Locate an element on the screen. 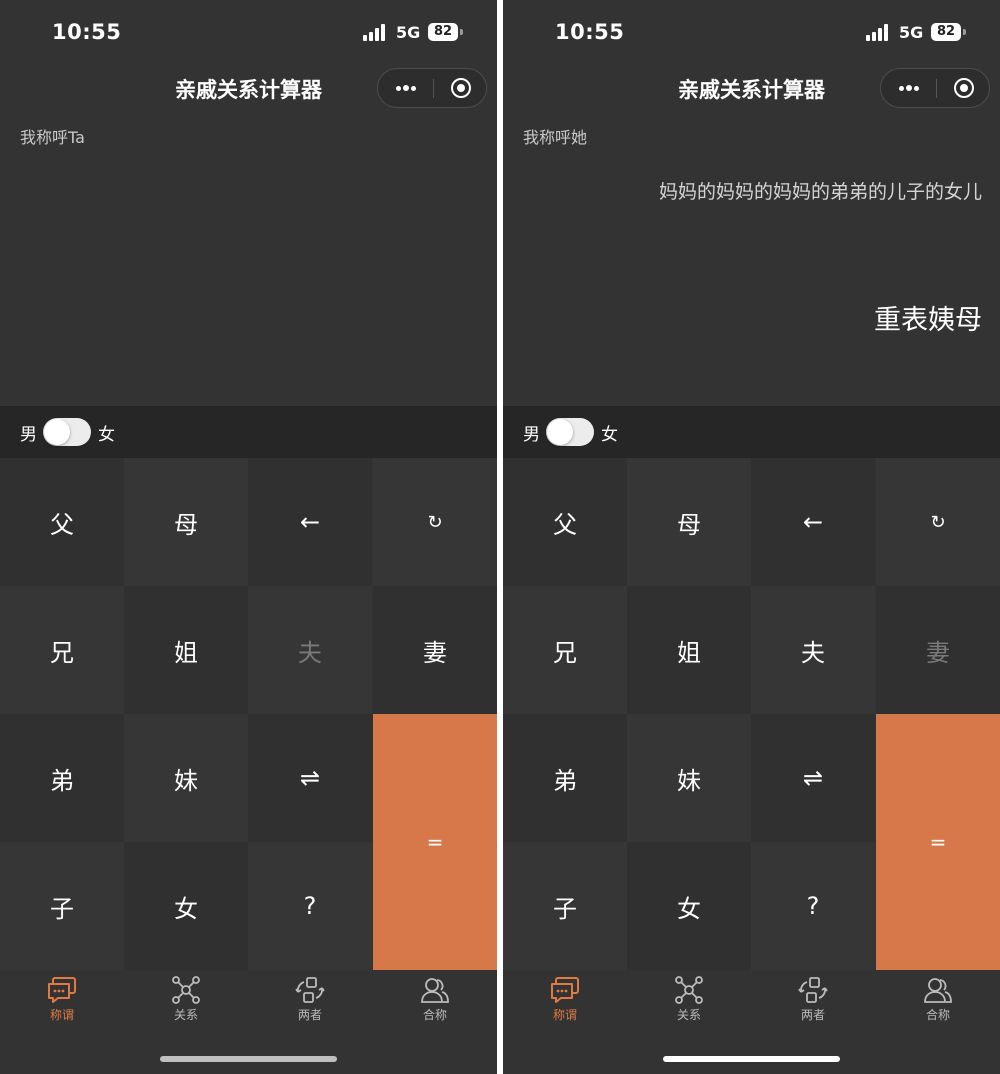 This screenshot has height=1074, width=1000. result-title: 重表姨母 is located at coordinates (928, 320).